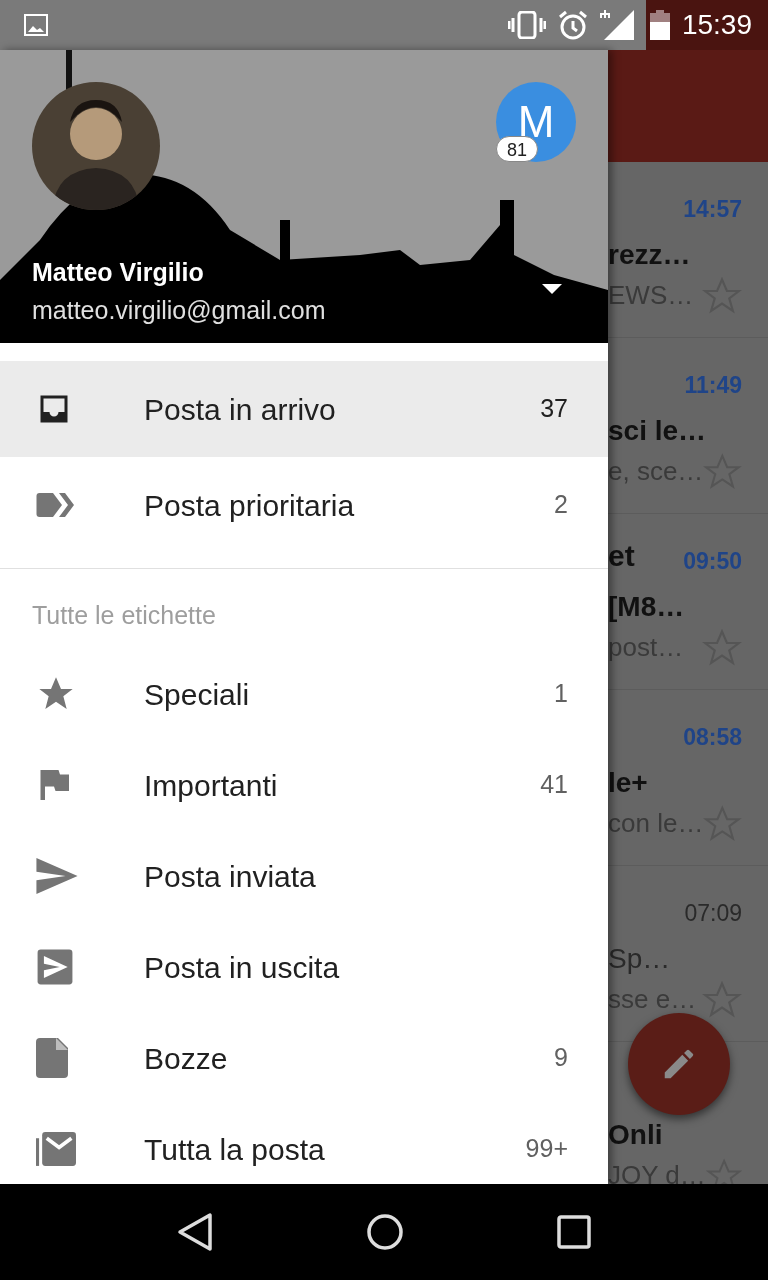 The height and width of the screenshot is (1280, 768). Describe the element at coordinates (621, 556) in the screenshot. I see `message-sender: et` at that location.